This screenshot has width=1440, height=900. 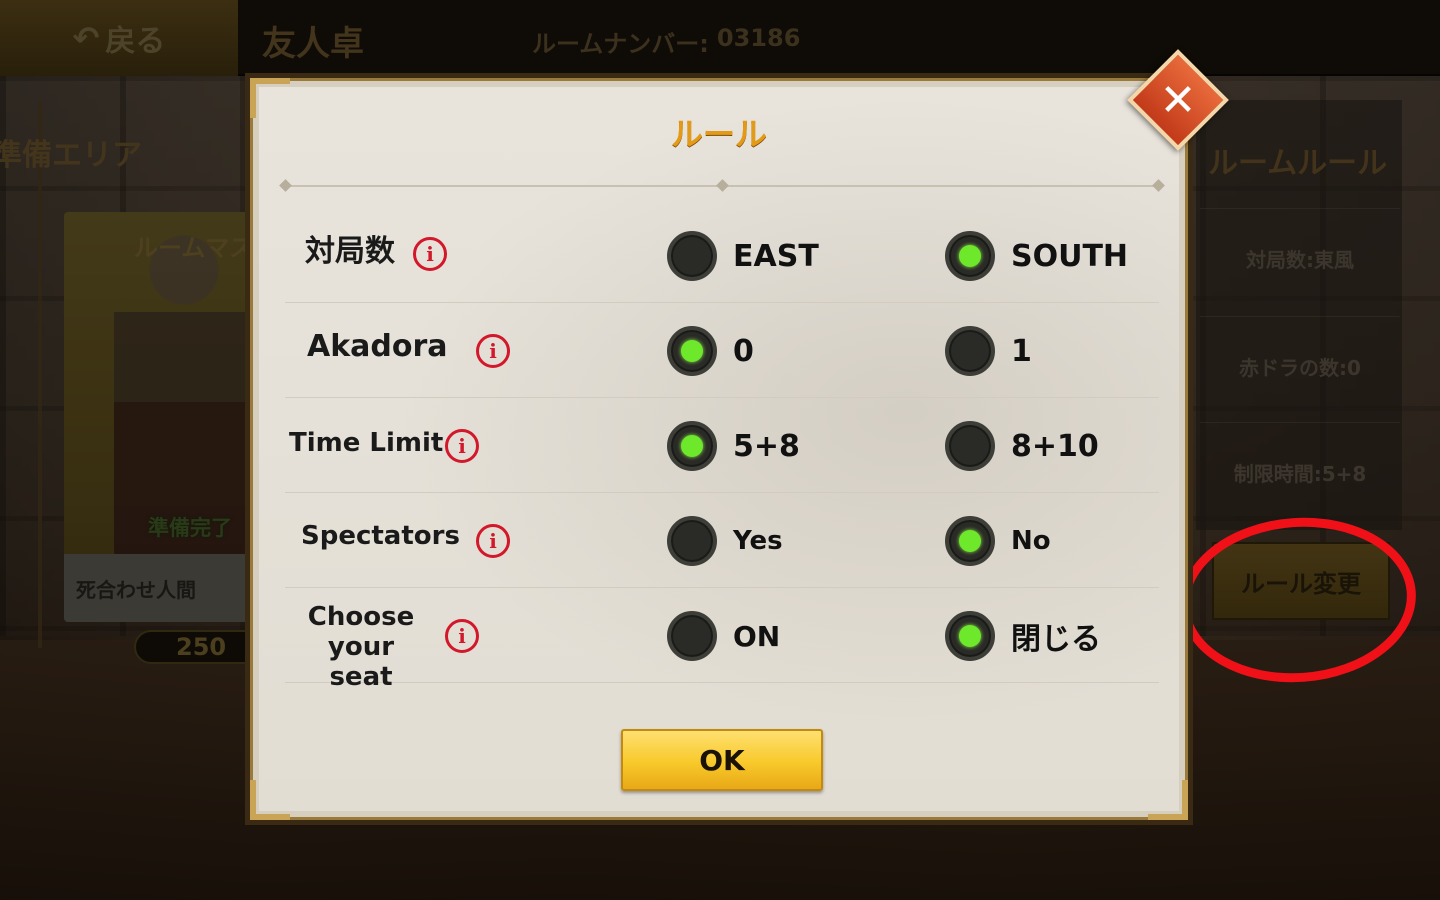 I want to click on option-time-8-10: 8+10, so click(x=1022, y=446).